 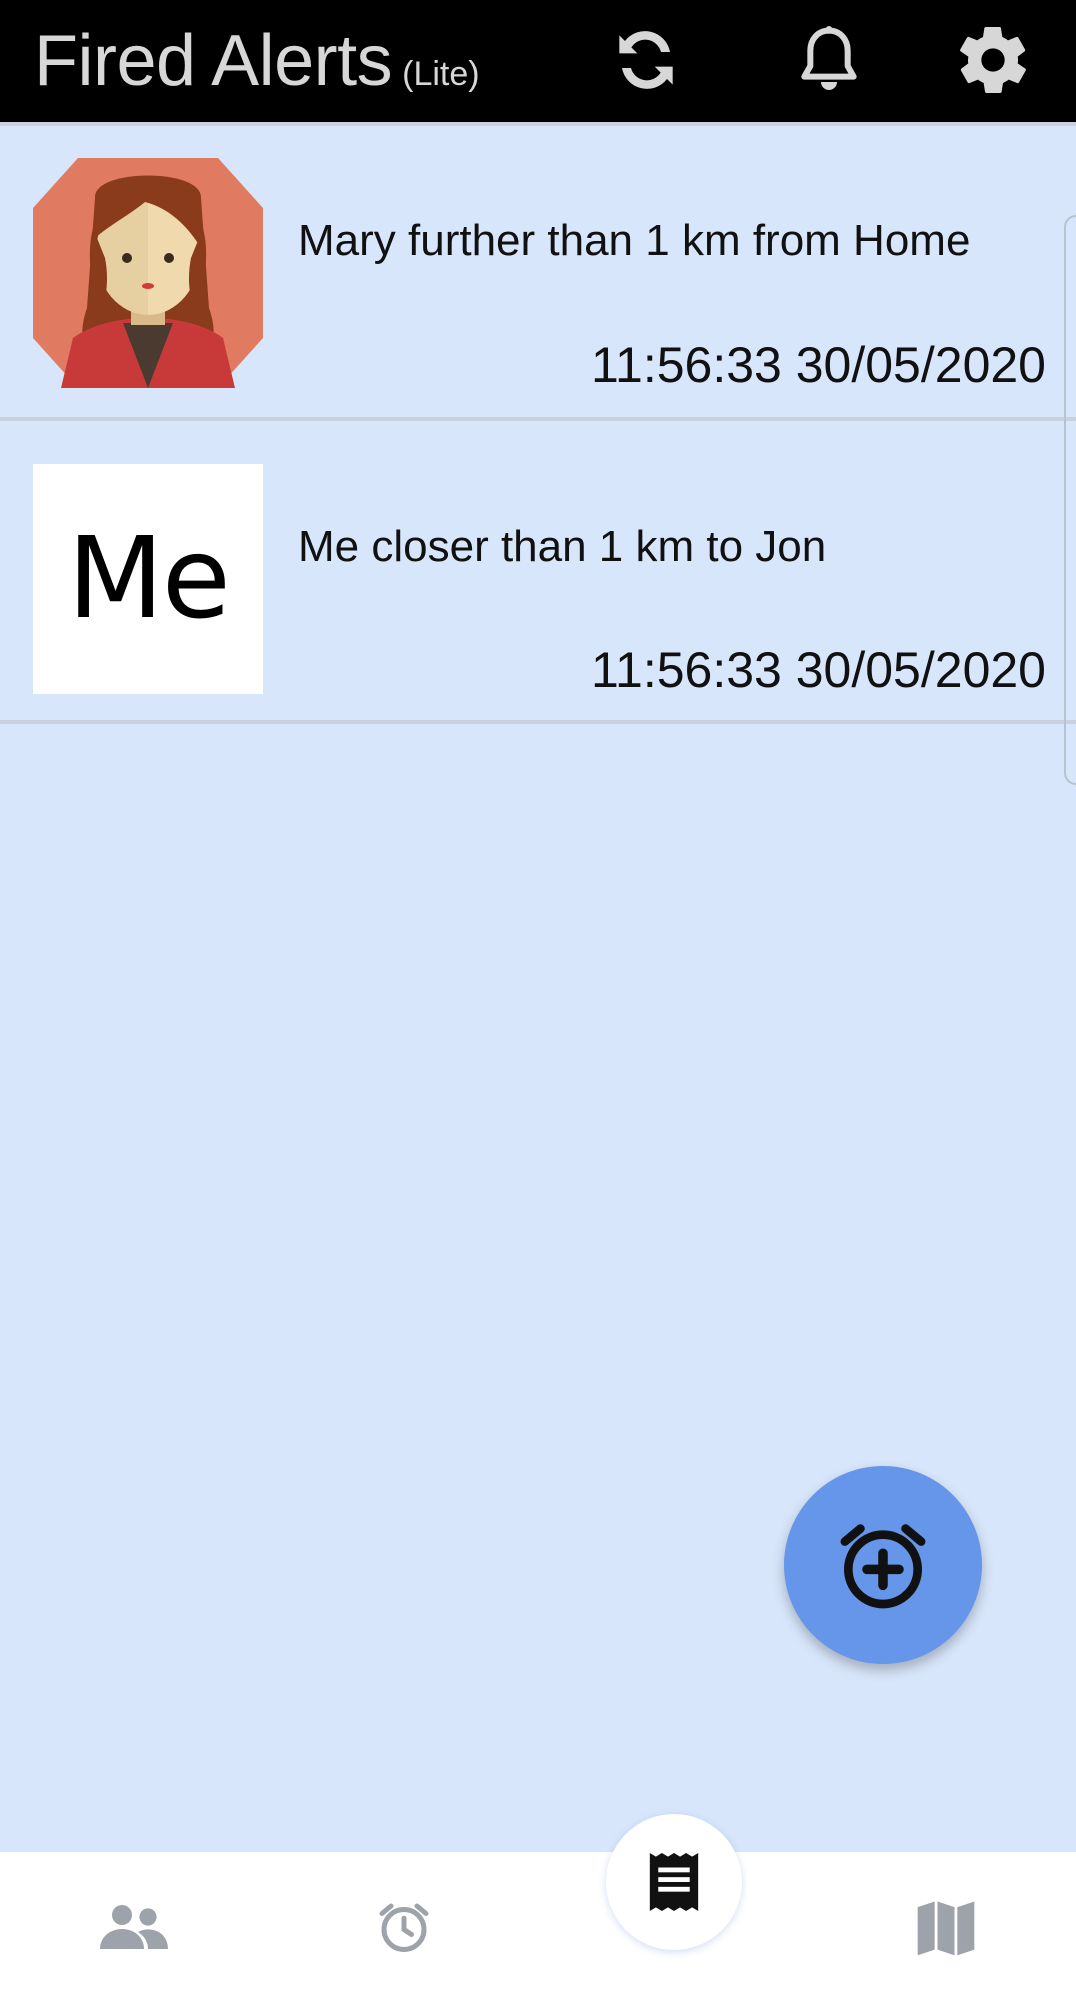 I want to click on people-icon, so click(x=134, y=1927).